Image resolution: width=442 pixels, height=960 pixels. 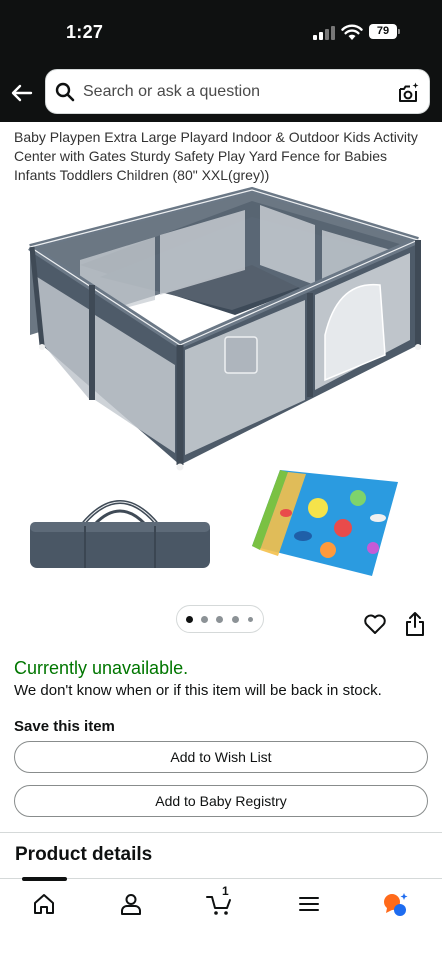 What do you see at coordinates (375, 624) in the screenshot?
I see `heart-icon` at bounding box center [375, 624].